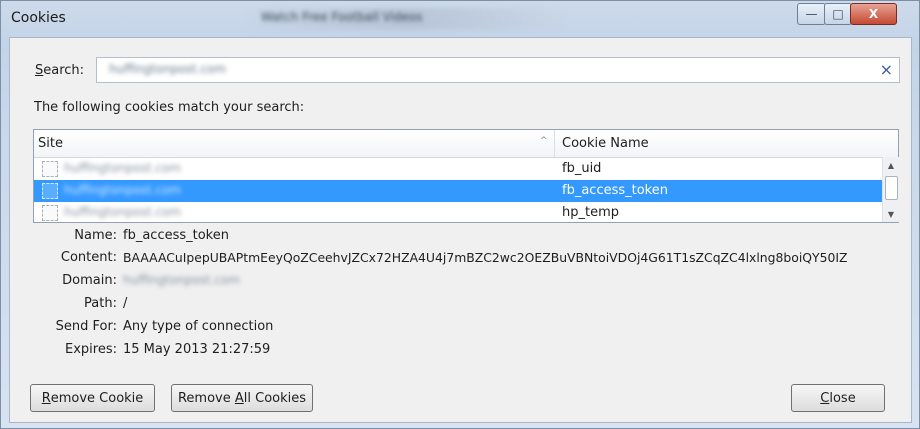 Image resolution: width=920 pixels, height=429 pixels. I want to click on search-input: huffingtonpost.com ×, so click(498, 70).